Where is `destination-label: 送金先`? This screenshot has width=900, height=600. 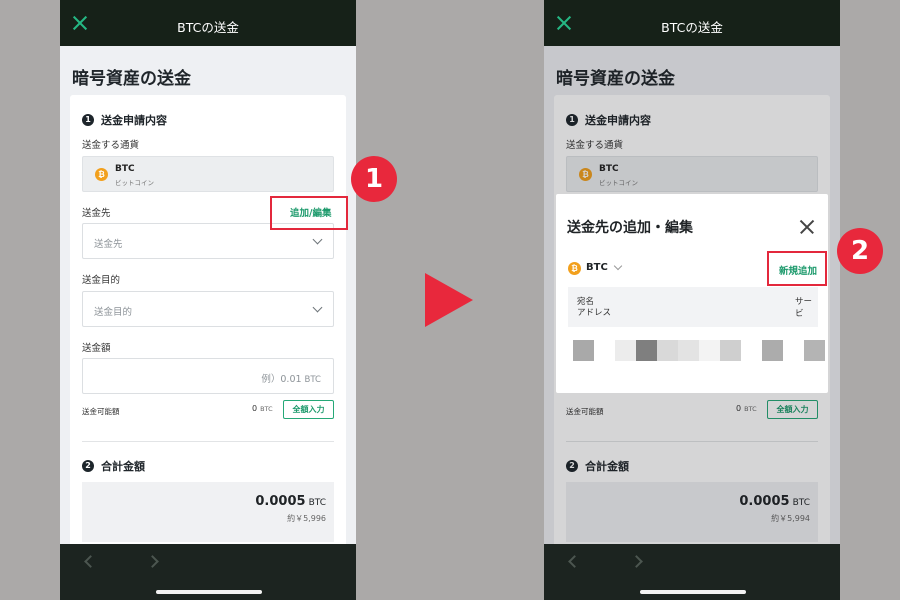
destination-label: 送金先 is located at coordinates (96, 213).